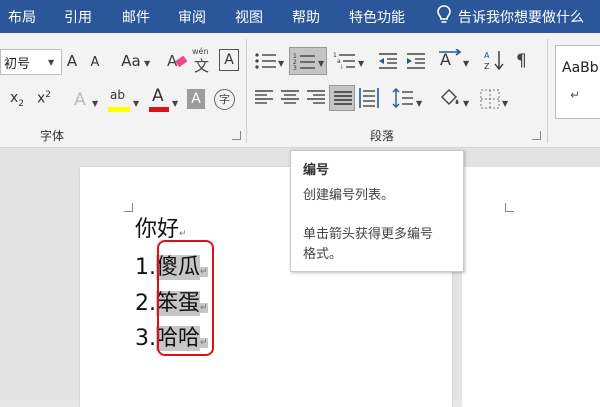  Describe the element at coordinates (95, 63) in the screenshot. I see `shrink-font-icon: A` at that location.